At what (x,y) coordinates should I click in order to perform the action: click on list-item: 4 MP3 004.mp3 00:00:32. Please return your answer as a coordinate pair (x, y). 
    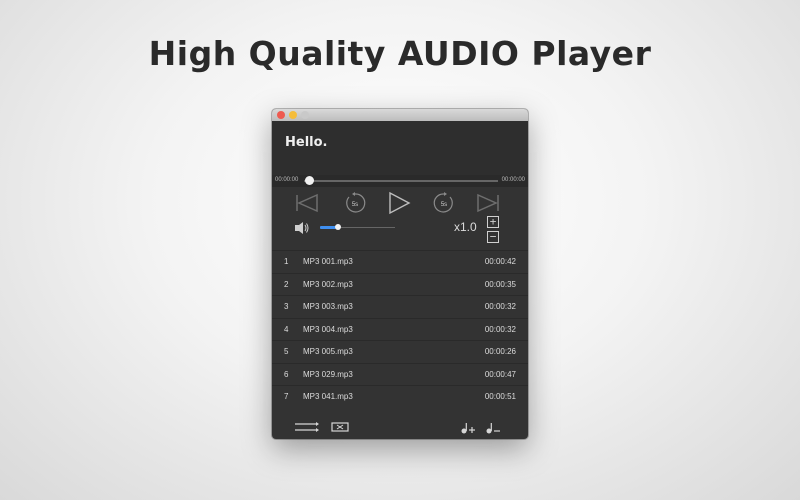
    Looking at the image, I should click on (400, 329).